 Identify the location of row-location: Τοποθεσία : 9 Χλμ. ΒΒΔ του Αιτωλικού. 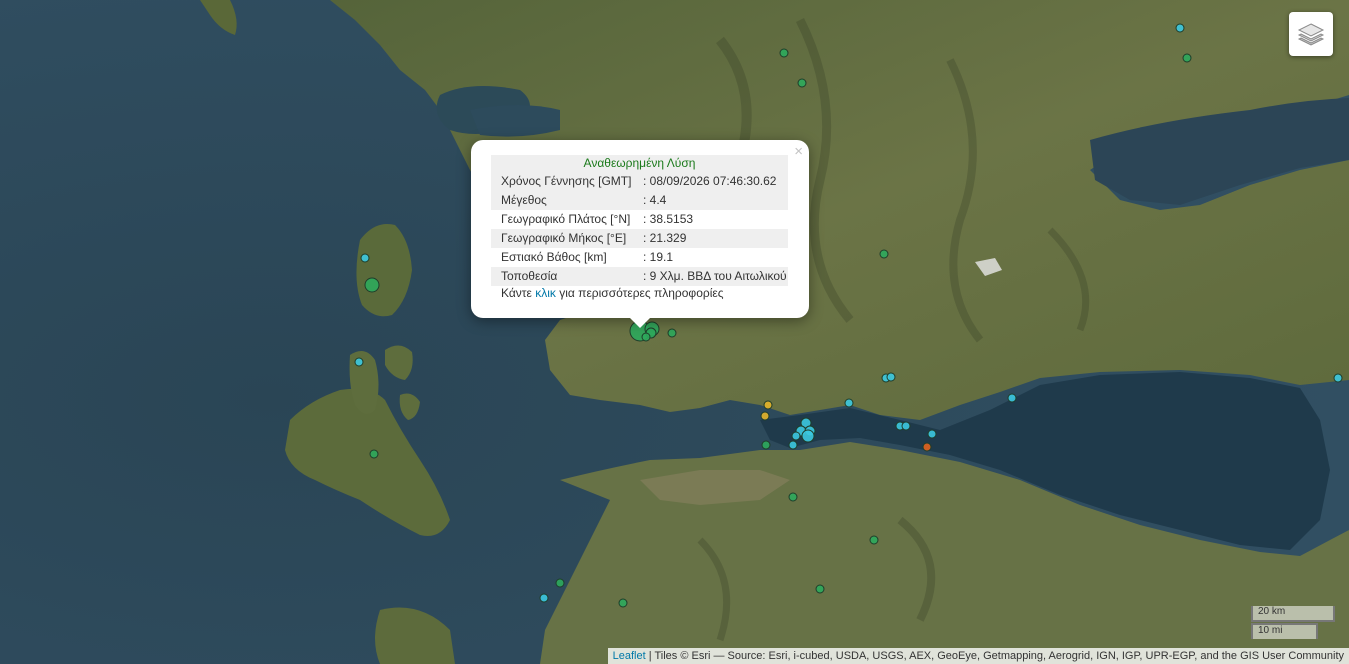
(639, 276).